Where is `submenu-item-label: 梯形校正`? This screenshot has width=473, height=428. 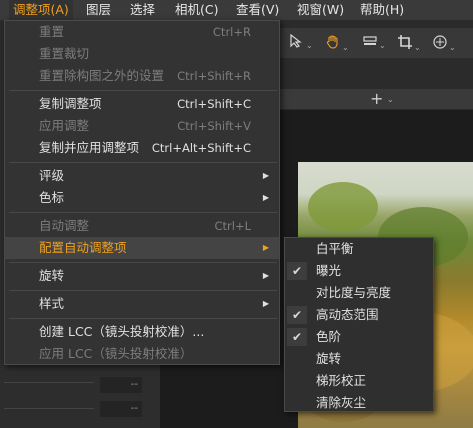
submenu-item-label: 梯形校正 is located at coordinates (341, 380).